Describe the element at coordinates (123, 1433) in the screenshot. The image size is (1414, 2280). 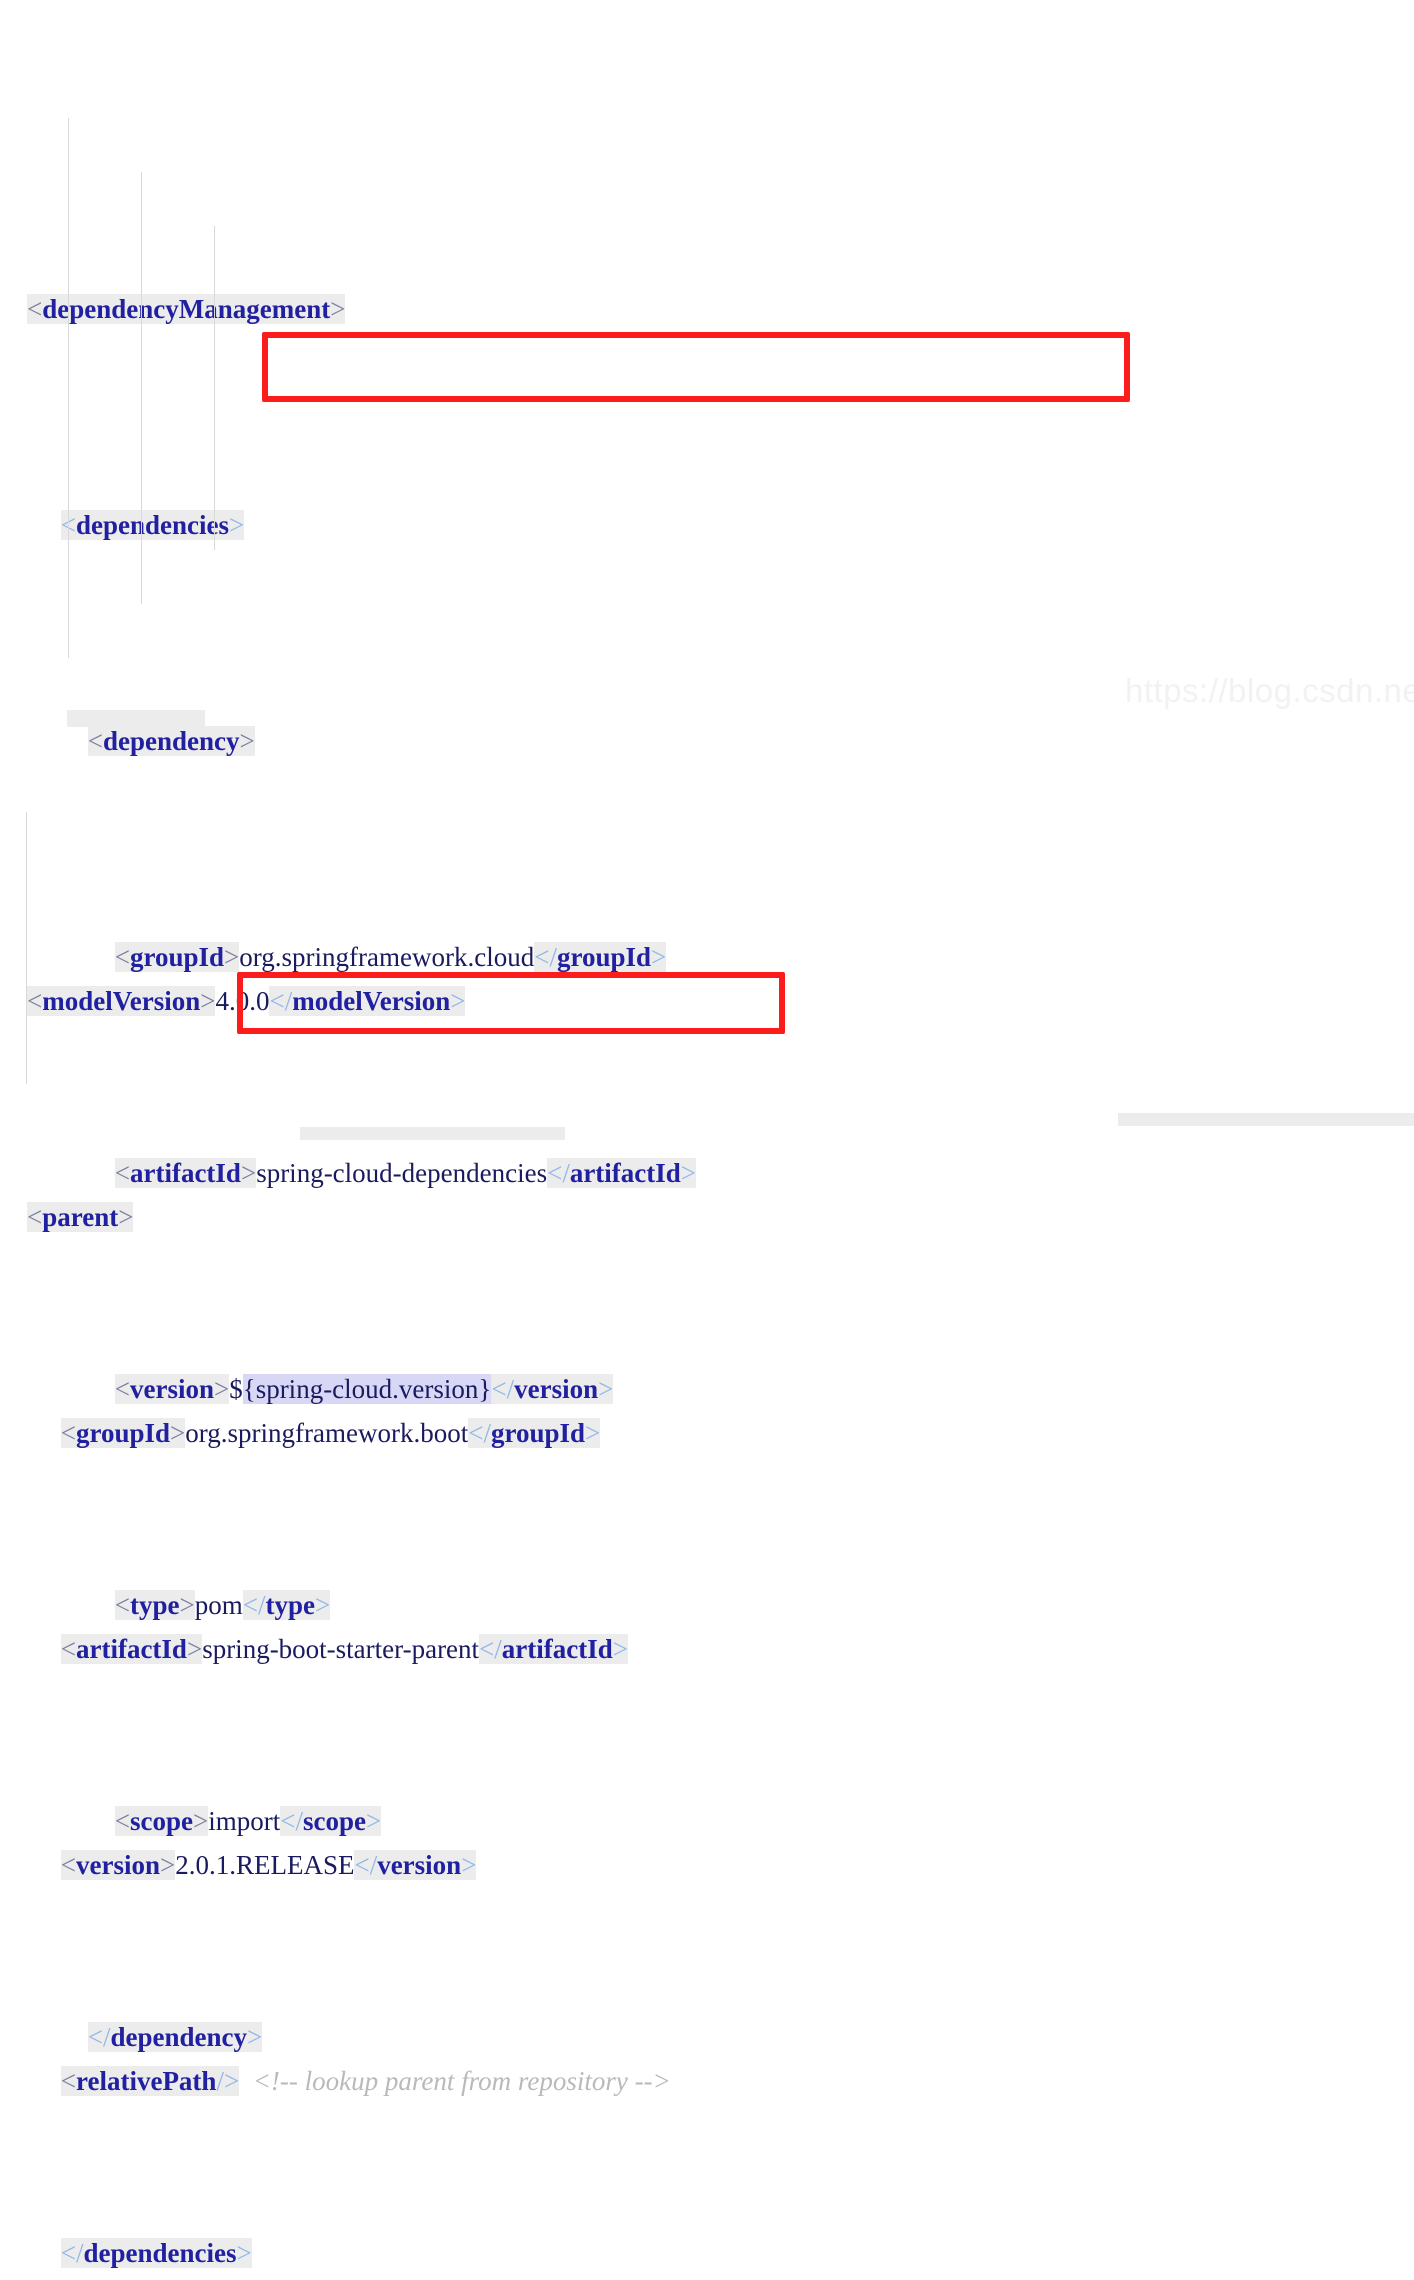
I see `tag-name: groupId` at that location.